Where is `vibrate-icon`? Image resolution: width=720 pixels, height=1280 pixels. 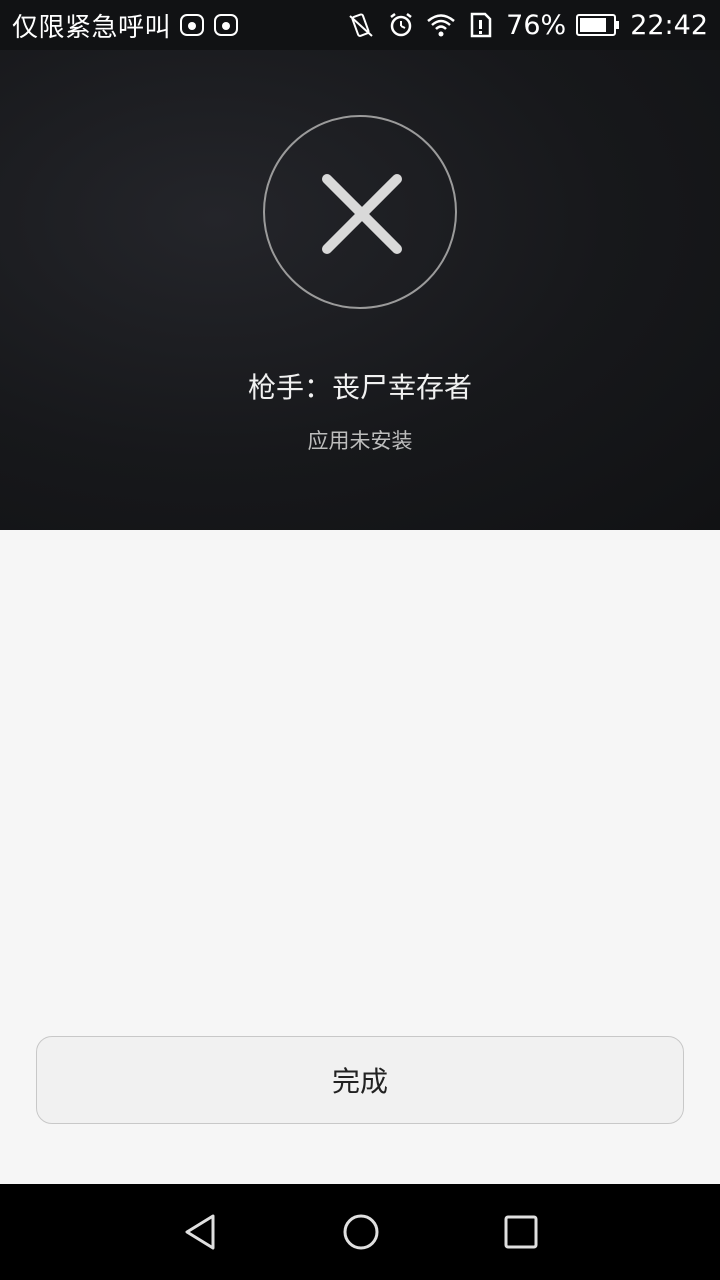 vibrate-icon is located at coordinates (361, 25).